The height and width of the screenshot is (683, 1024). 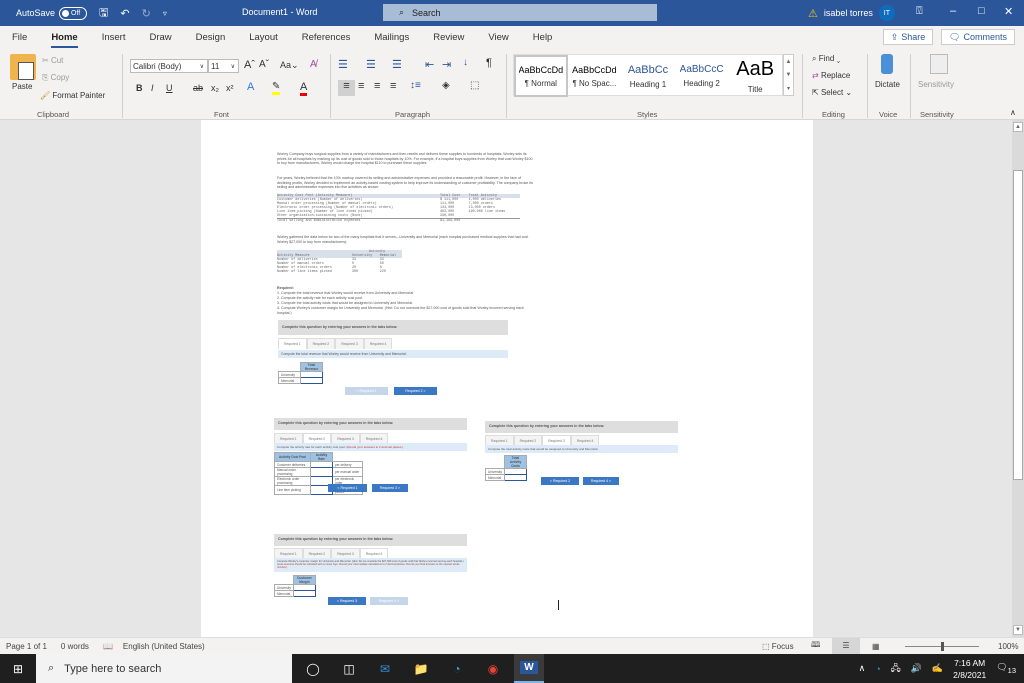 What do you see at coordinates (343, 64) in the screenshot?
I see `bullets-icon: ☰` at bounding box center [343, 64].